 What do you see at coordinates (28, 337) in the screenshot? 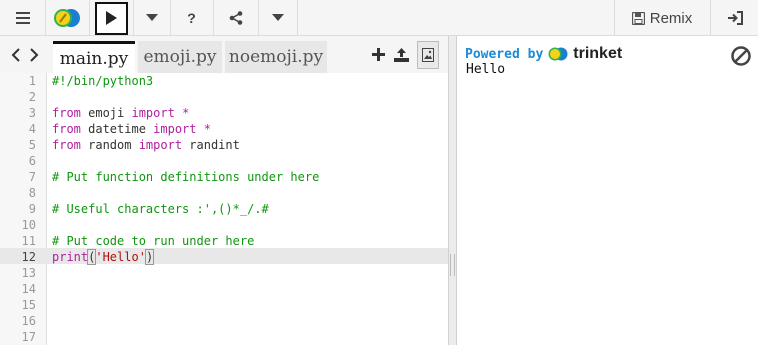
I see `line-number: 17` at bounding box center [28, 337].